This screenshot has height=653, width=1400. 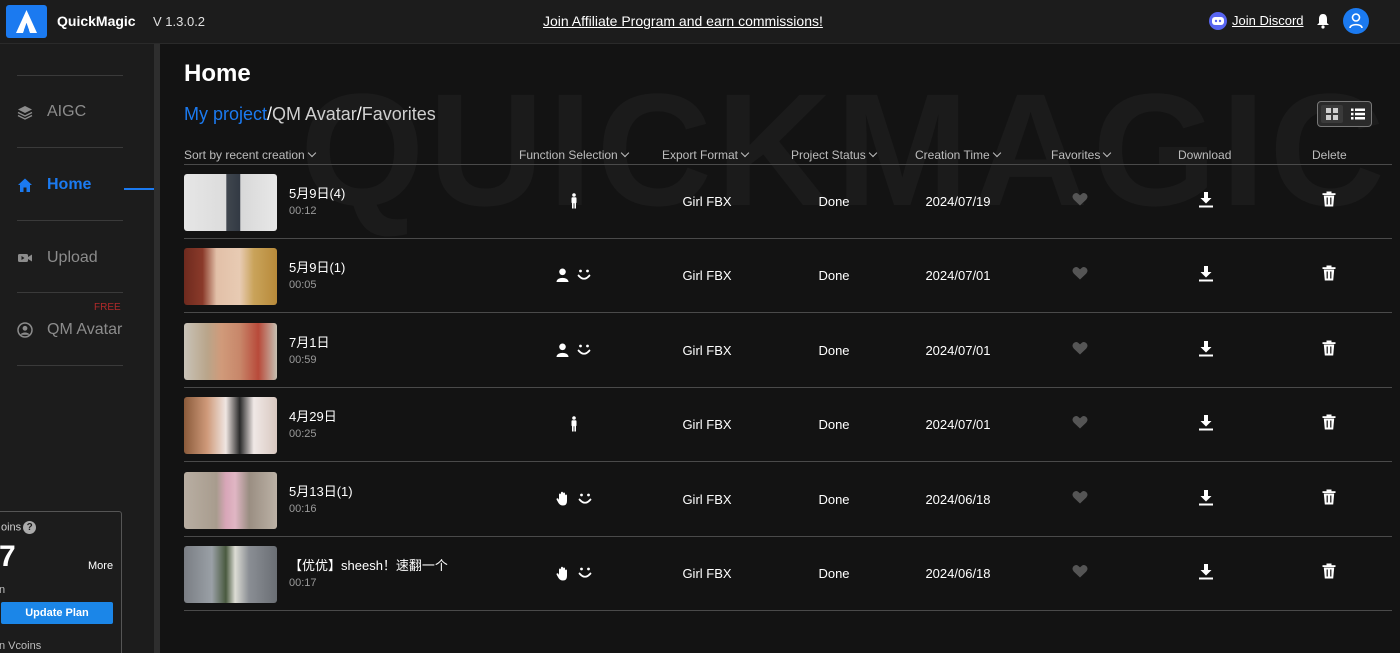 I want to click on favorites-filter: Favorites, so click(x=1081, y=155).